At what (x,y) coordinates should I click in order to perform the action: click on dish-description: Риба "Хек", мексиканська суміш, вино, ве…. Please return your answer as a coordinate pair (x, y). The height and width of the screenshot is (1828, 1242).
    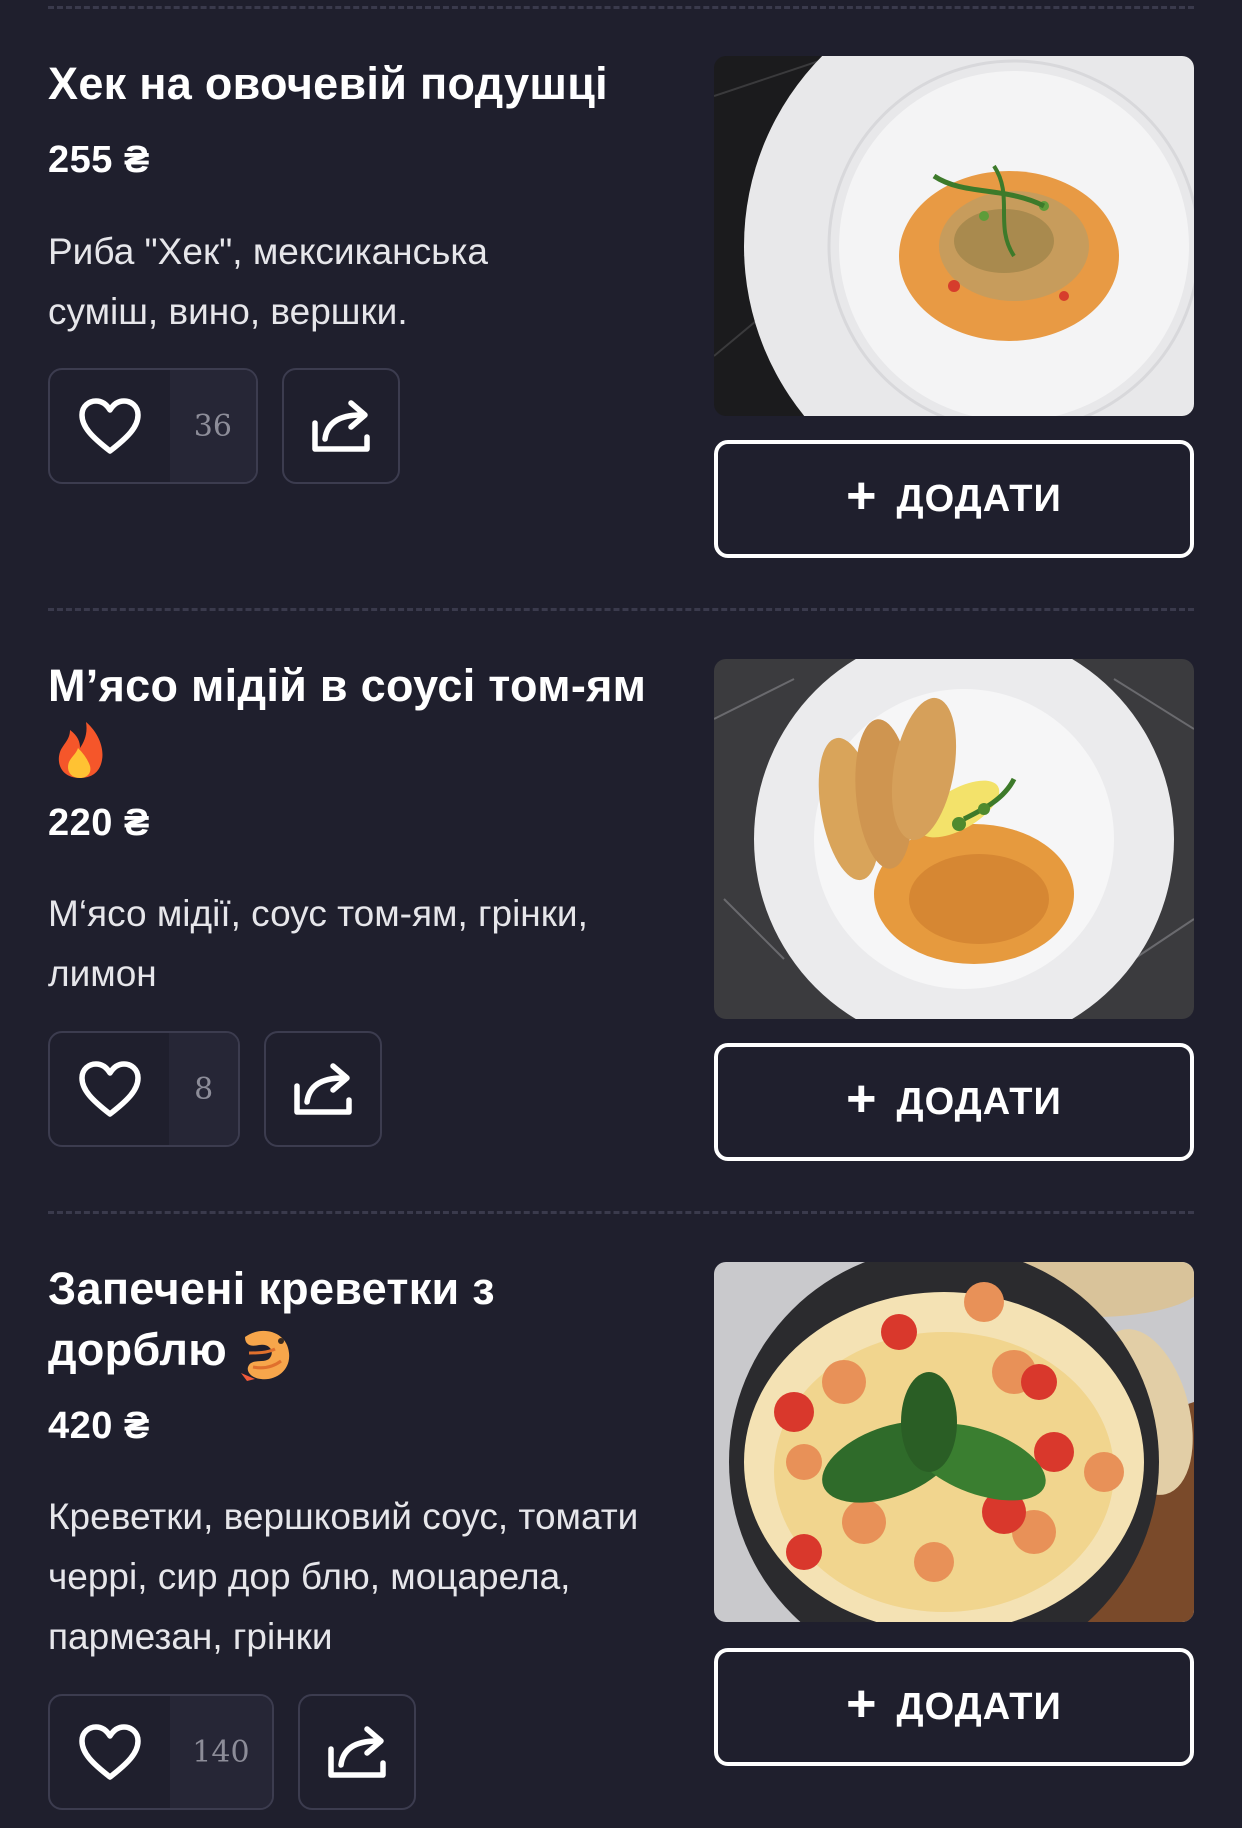
    Looking at the image, I should click on (268, 281).